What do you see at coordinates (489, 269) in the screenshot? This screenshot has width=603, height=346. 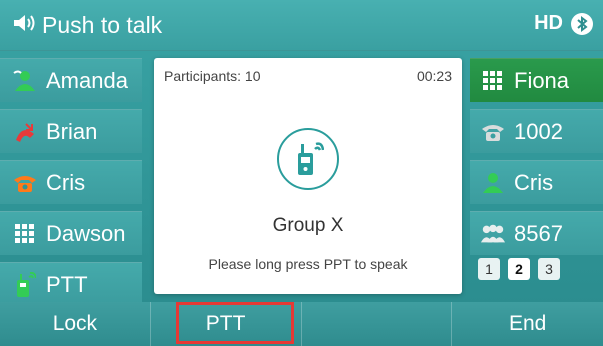 I see `page-1: 1` at bounding box center [489, 269].